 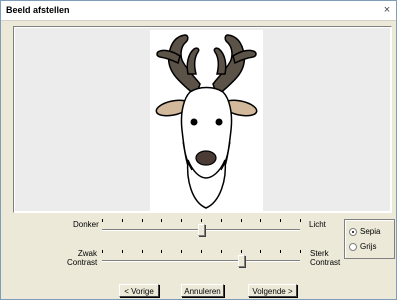 What do you see at coordinates (201, 261) in the screenshot?
I see `contrast-slider-track` at bounding box center [201, 261].